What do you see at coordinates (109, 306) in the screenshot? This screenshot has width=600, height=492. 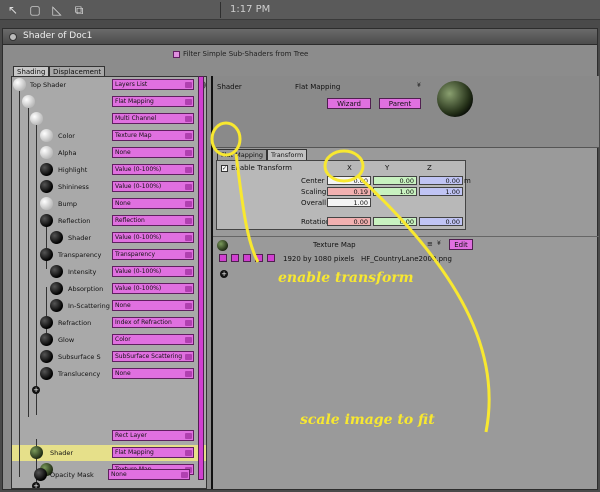 I see `tree-row: In-Scattering None` at bounding box center [109, 306].